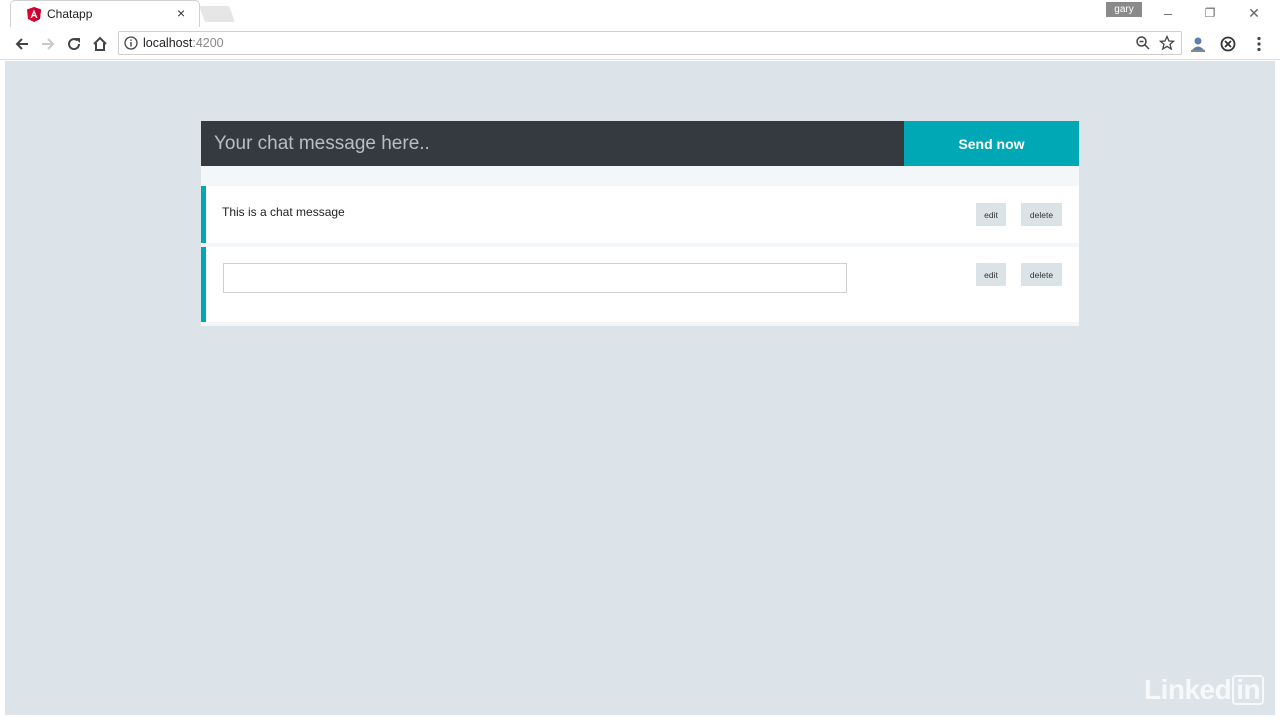 The image size is (1280, 720). I want to click on restore-icon: ❐, so click(1210, 13).